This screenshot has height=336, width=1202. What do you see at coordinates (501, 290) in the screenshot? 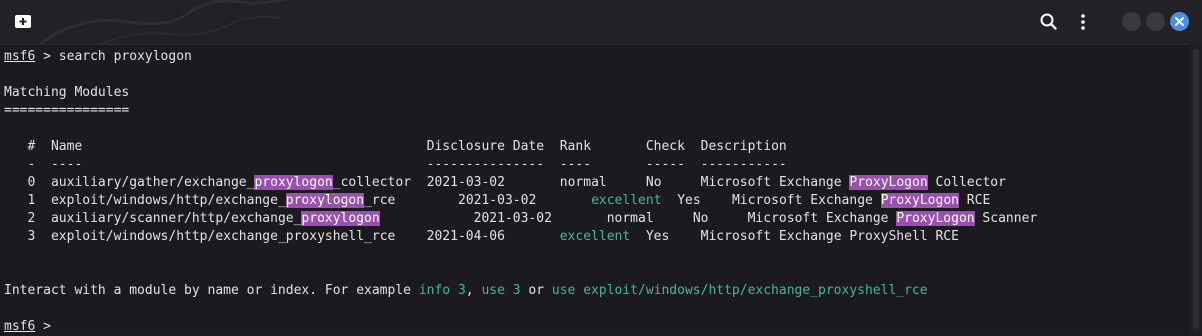
I see `hint-command-use-index: use 3` at bounding box center [501, 290].